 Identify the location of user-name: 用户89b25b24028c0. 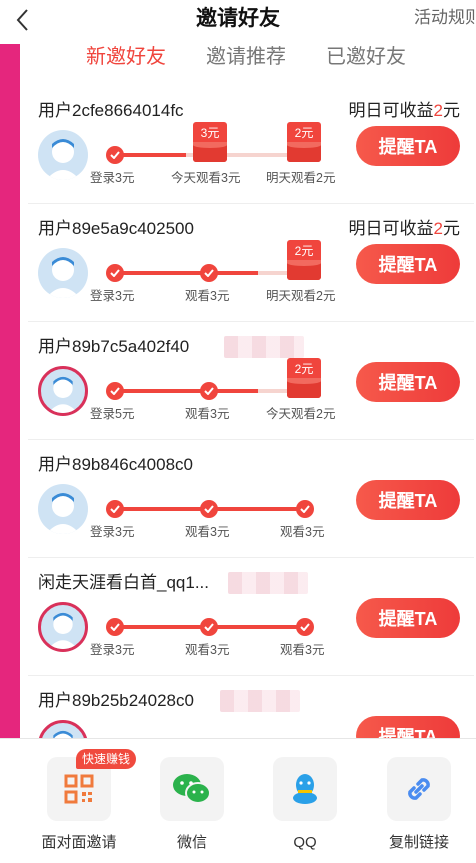
(116, 700).